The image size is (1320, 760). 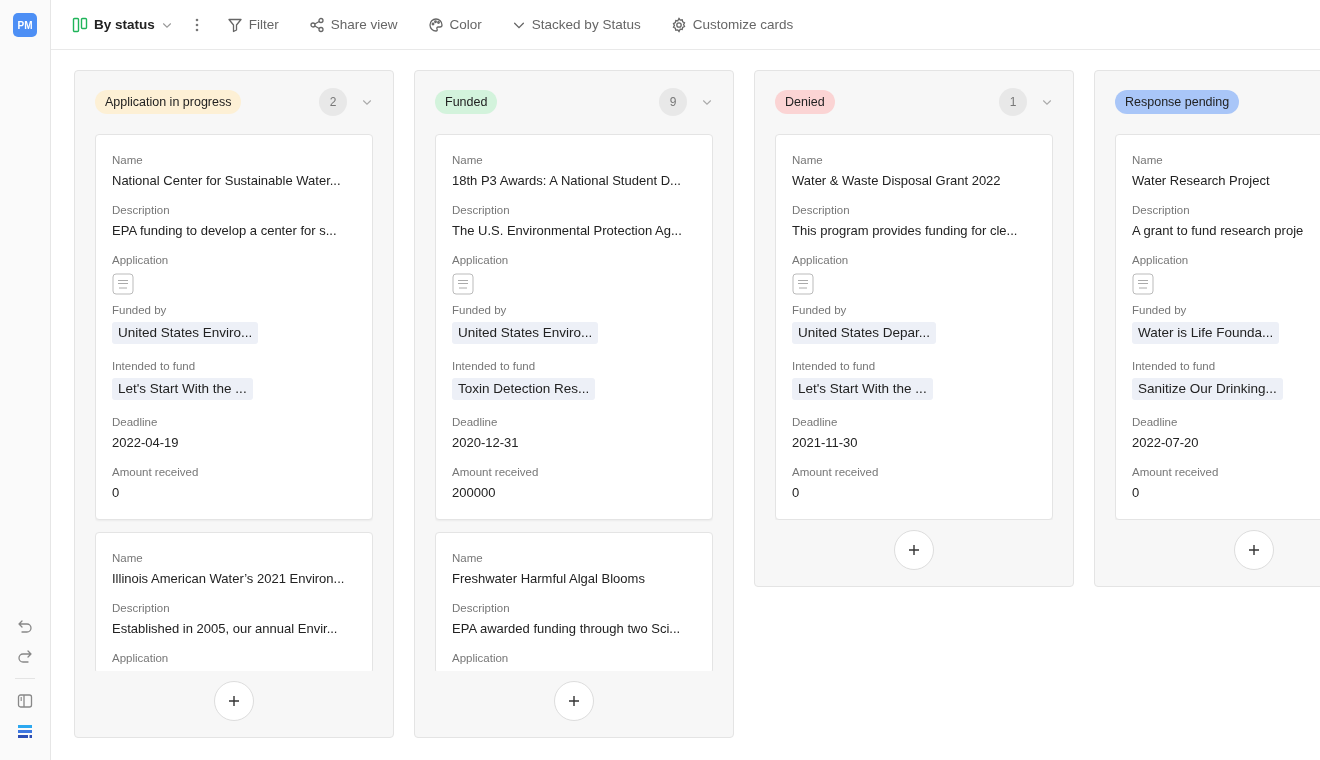 I want to click on palette-icon, so click(x=435, y=24).